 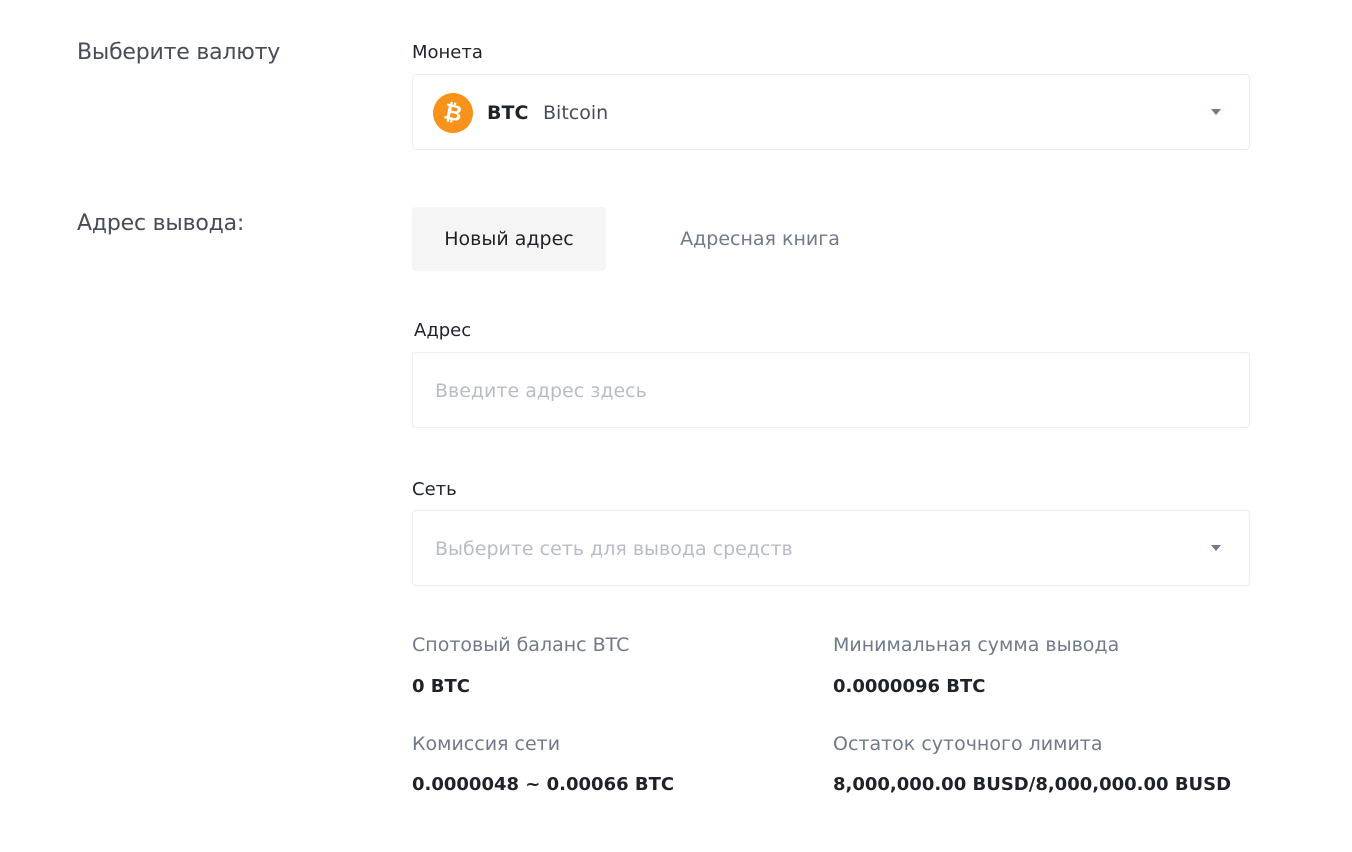 I want to click on network-fee-label: Комиссия сети, so click(x=486, y=744).